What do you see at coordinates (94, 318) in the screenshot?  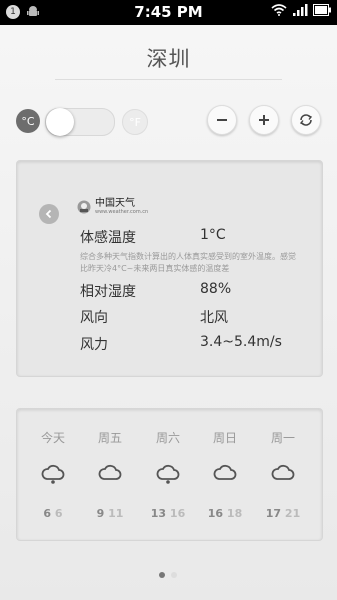 I see `wind-direction-label: 风向` at bounding box center [94, 318].